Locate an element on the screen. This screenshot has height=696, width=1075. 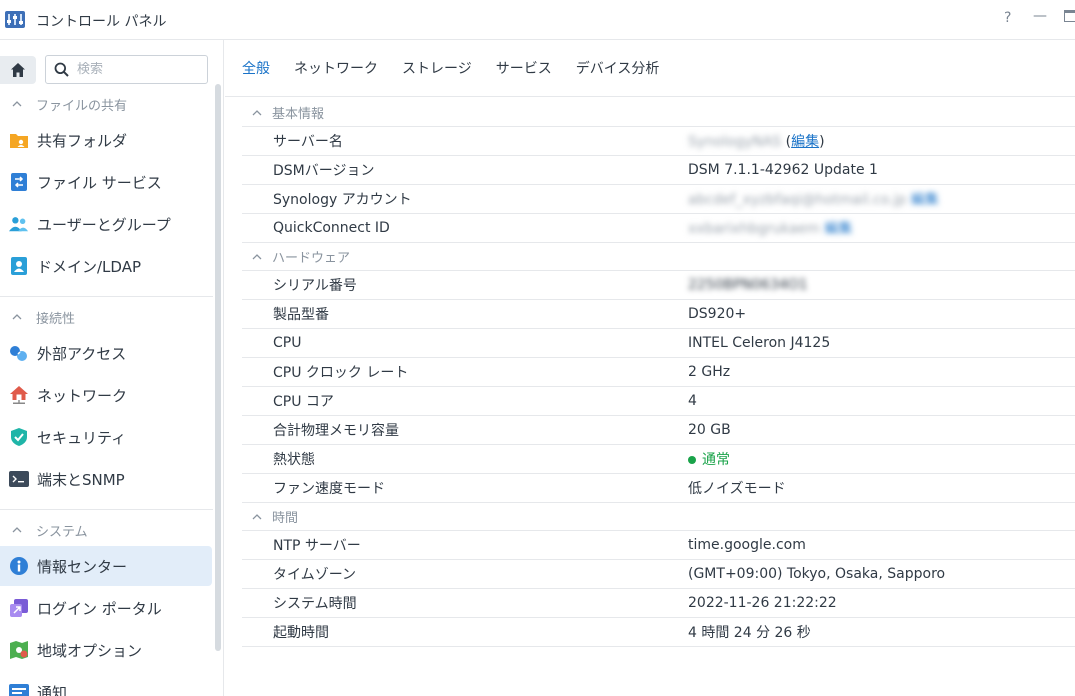
row-value: 通常 is located at coordinates (709, 459).